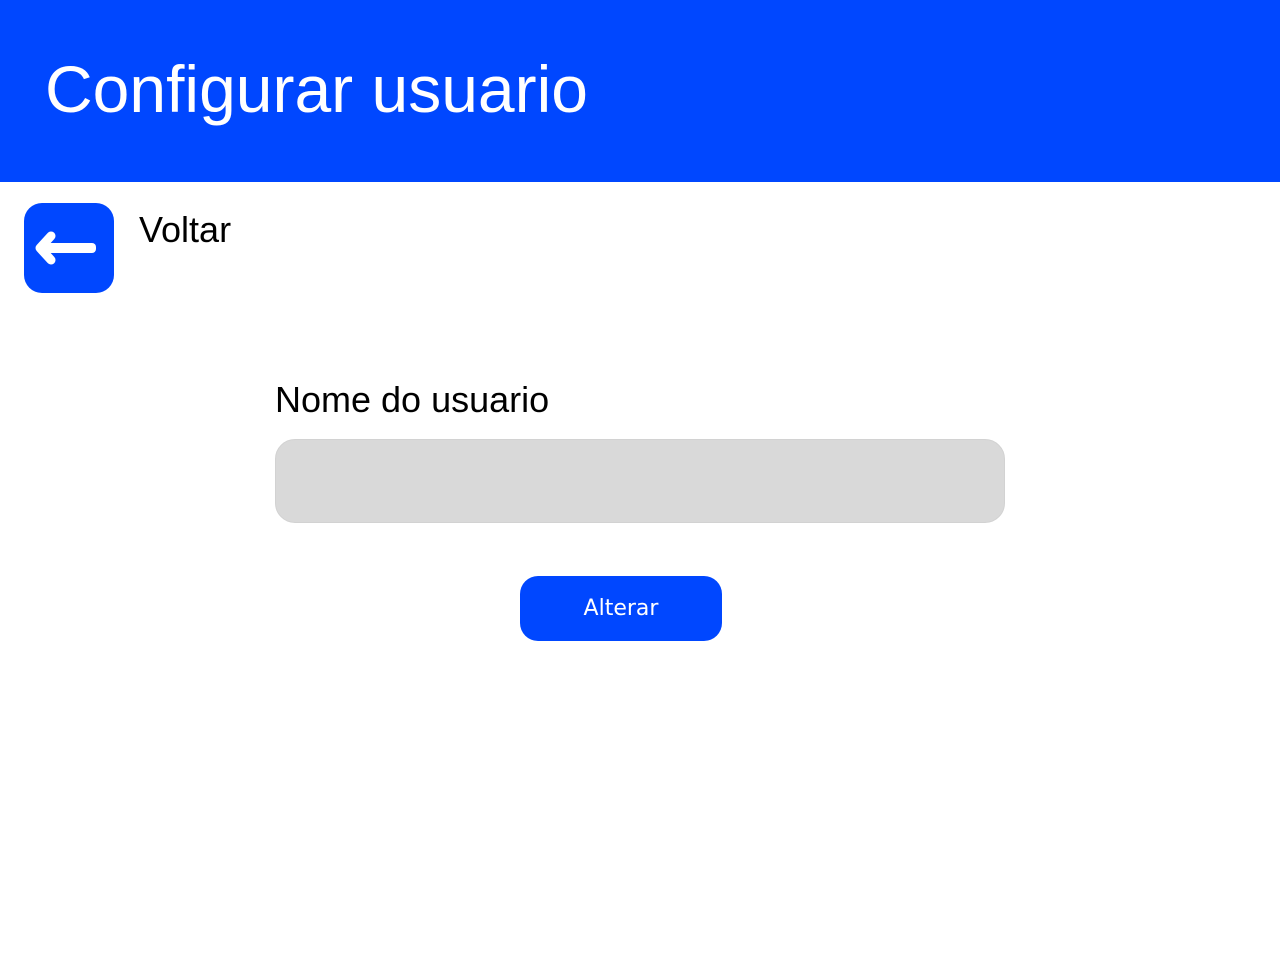 The image size is (1280, 959). I want to click on back-link-label: Voltar, so click(185, 230).